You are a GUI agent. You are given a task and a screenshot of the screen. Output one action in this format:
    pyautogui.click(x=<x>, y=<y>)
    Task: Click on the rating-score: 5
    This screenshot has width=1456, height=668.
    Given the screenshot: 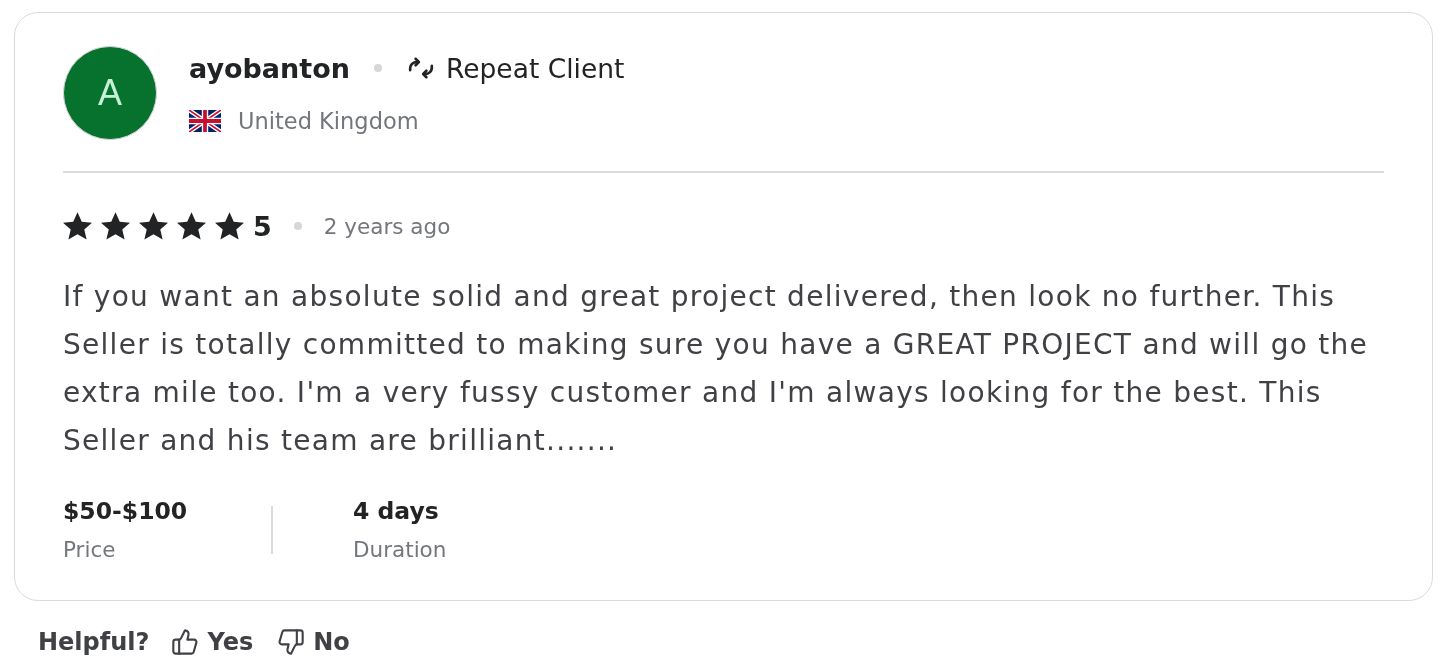 What is the action you would take?
    pyautogui.click(x=262, y=226)
    